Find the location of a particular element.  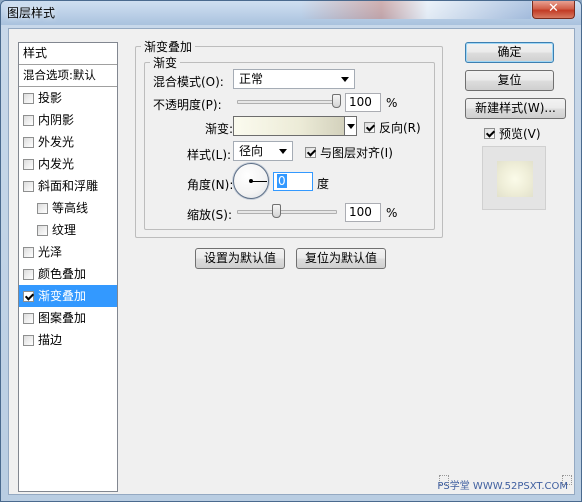

style-list-label: 投影 is located at coordinates (50, 98).